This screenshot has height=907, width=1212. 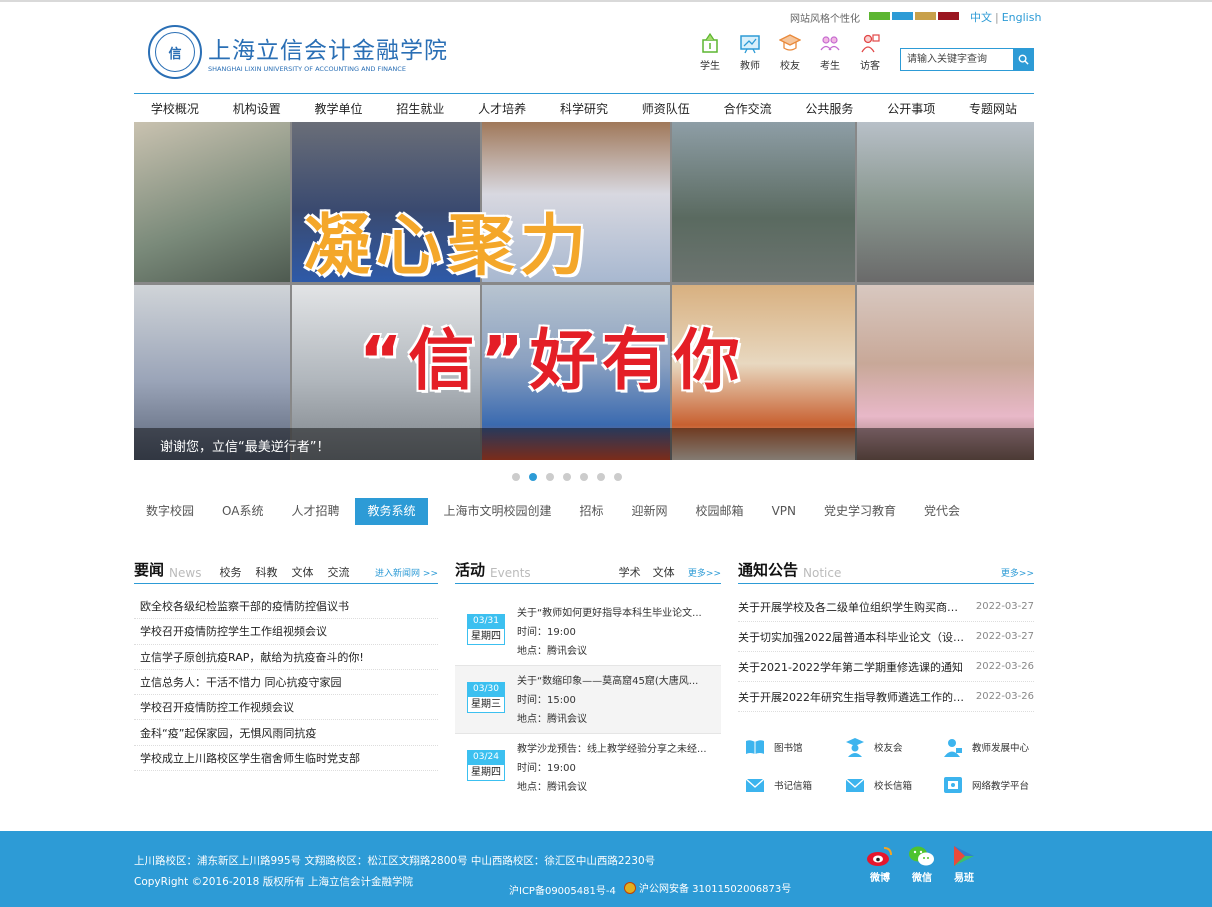 I want to click on news-item: 学校召开疫情防控学生工作组视频会议, so click(x=286, y=632).